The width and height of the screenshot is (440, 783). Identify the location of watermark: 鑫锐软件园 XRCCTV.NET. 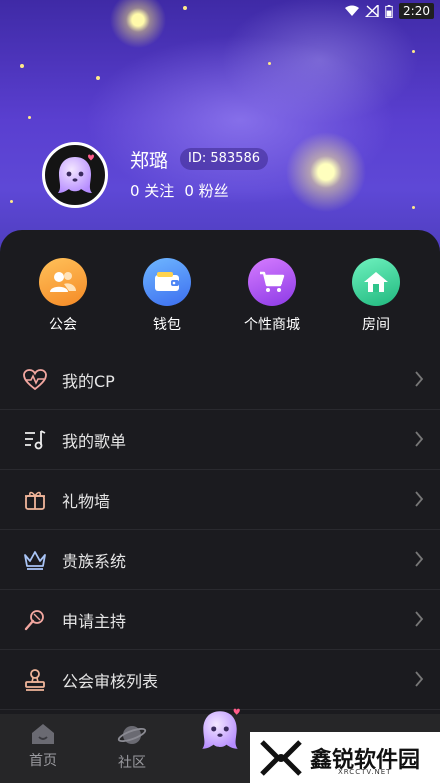
(345, 757).